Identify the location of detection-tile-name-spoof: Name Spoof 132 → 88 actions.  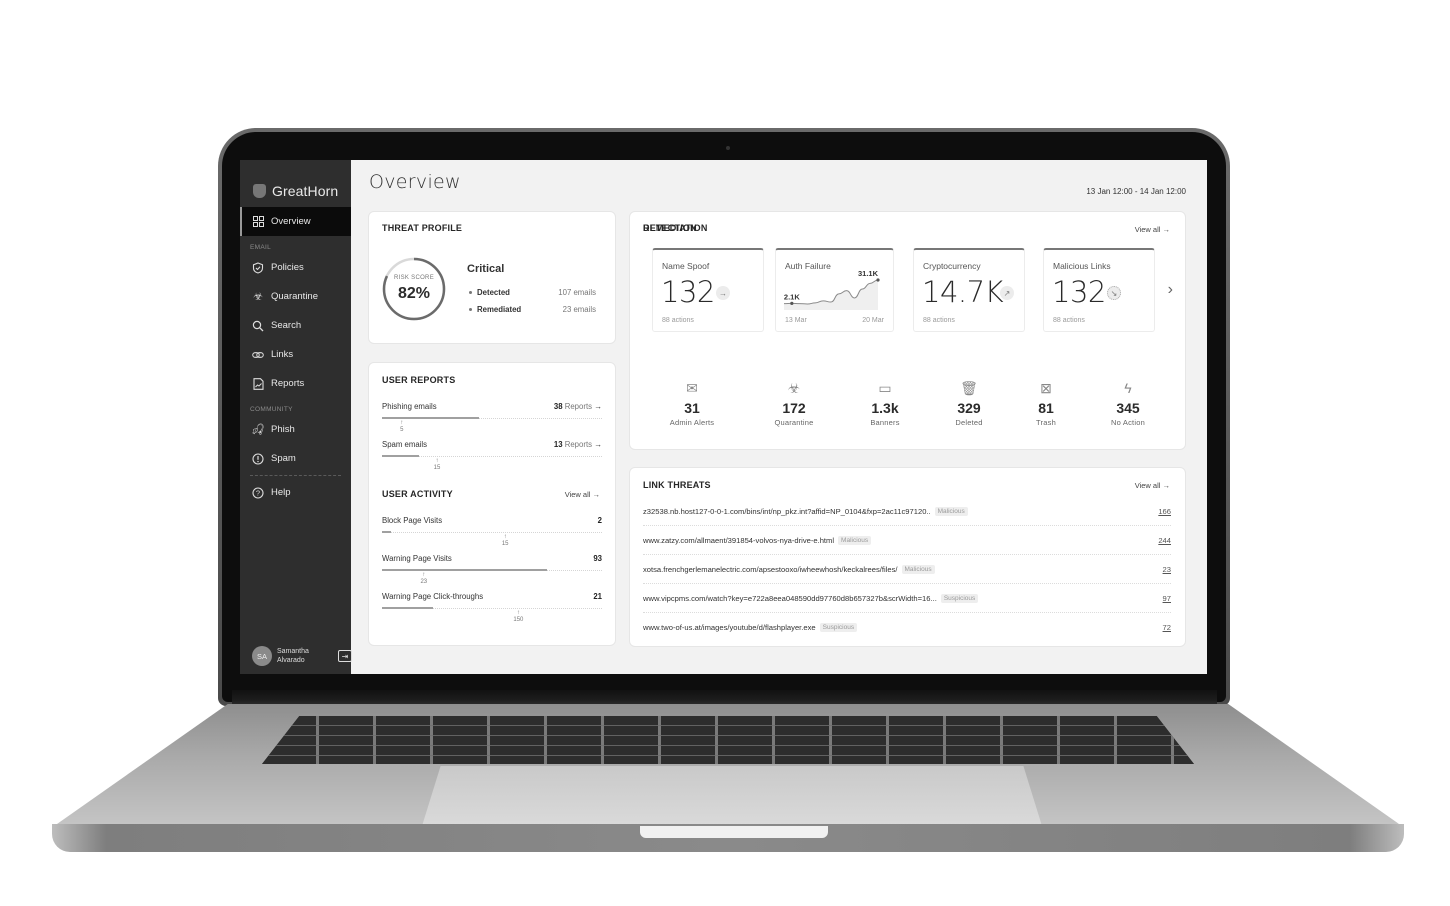
(708, 290).